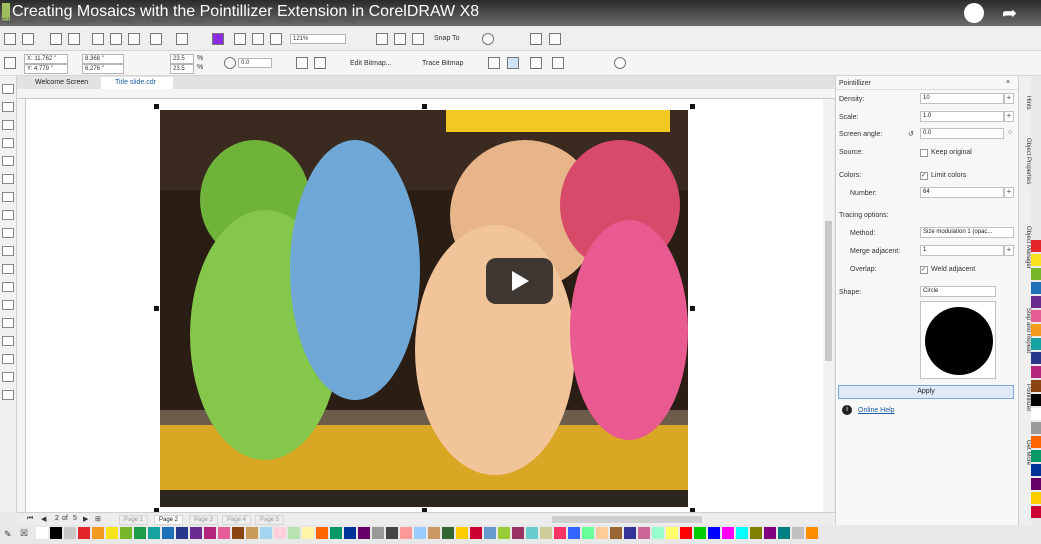 Image resolution: width=1041 pixels, height=544 pixels. I want to click on tab-get-more: Get More, so click(1025, 452).